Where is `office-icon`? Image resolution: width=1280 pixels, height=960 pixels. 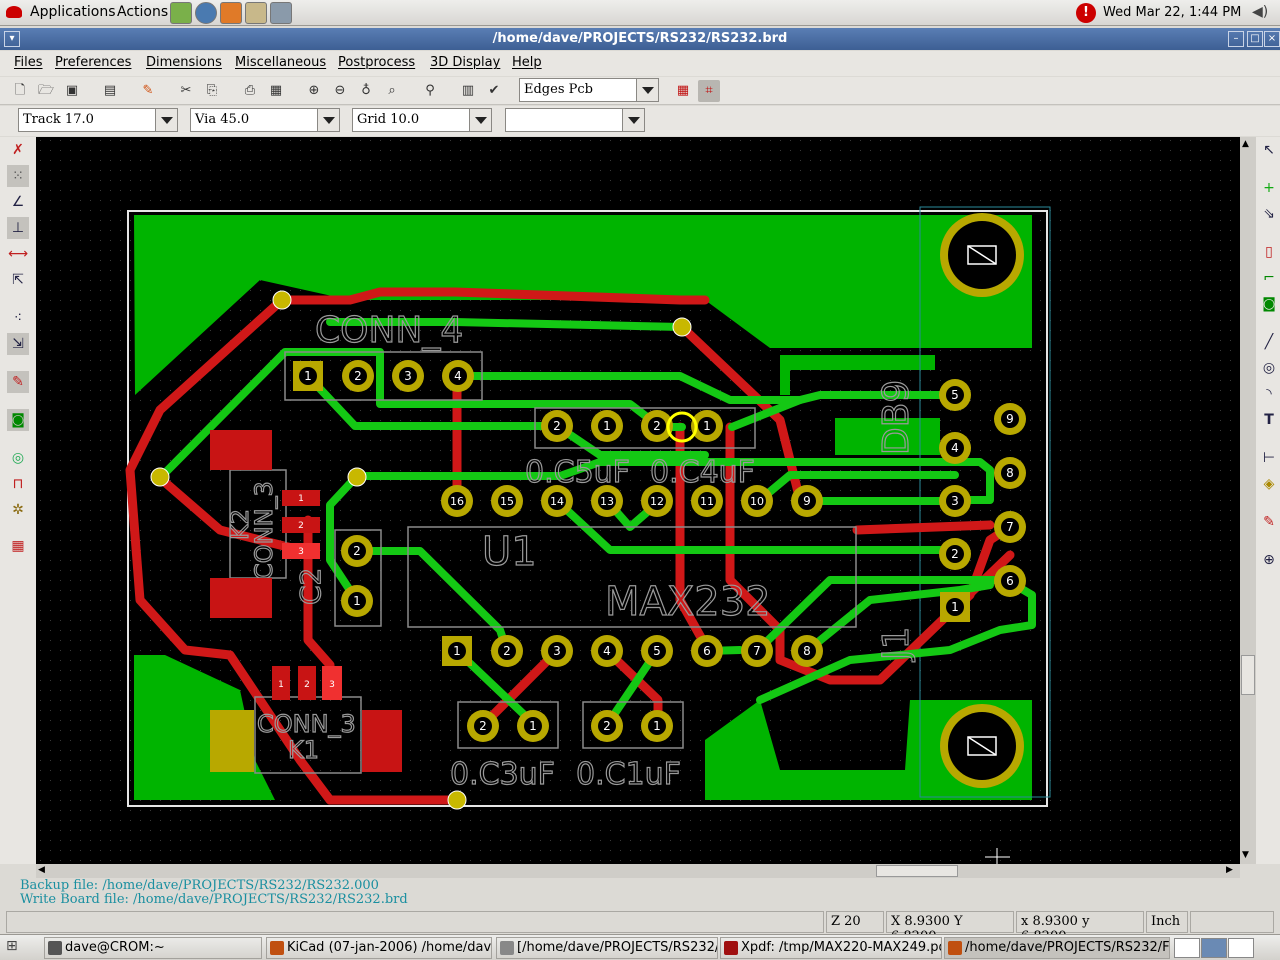 office-icon is located at coordinates (231, 13).